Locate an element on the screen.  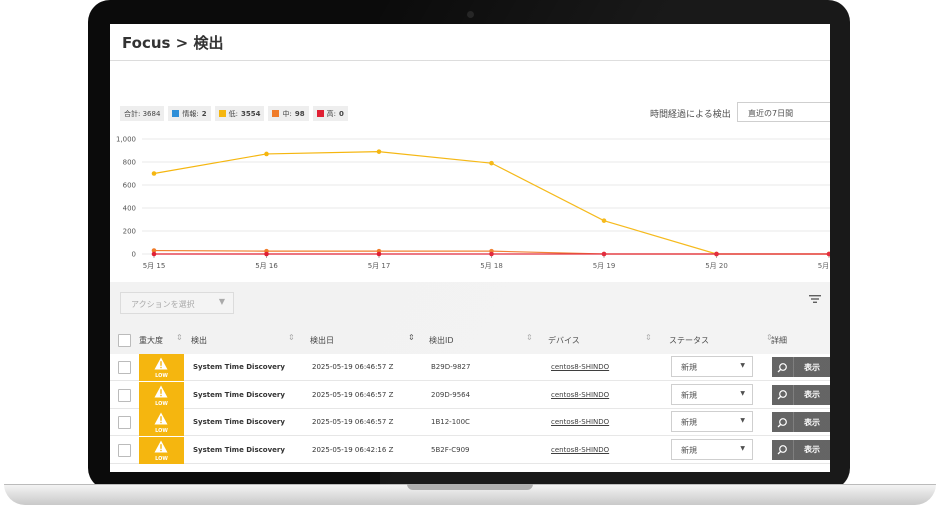
page-title: Focus > 検出 is located at coordinates (173, 43).